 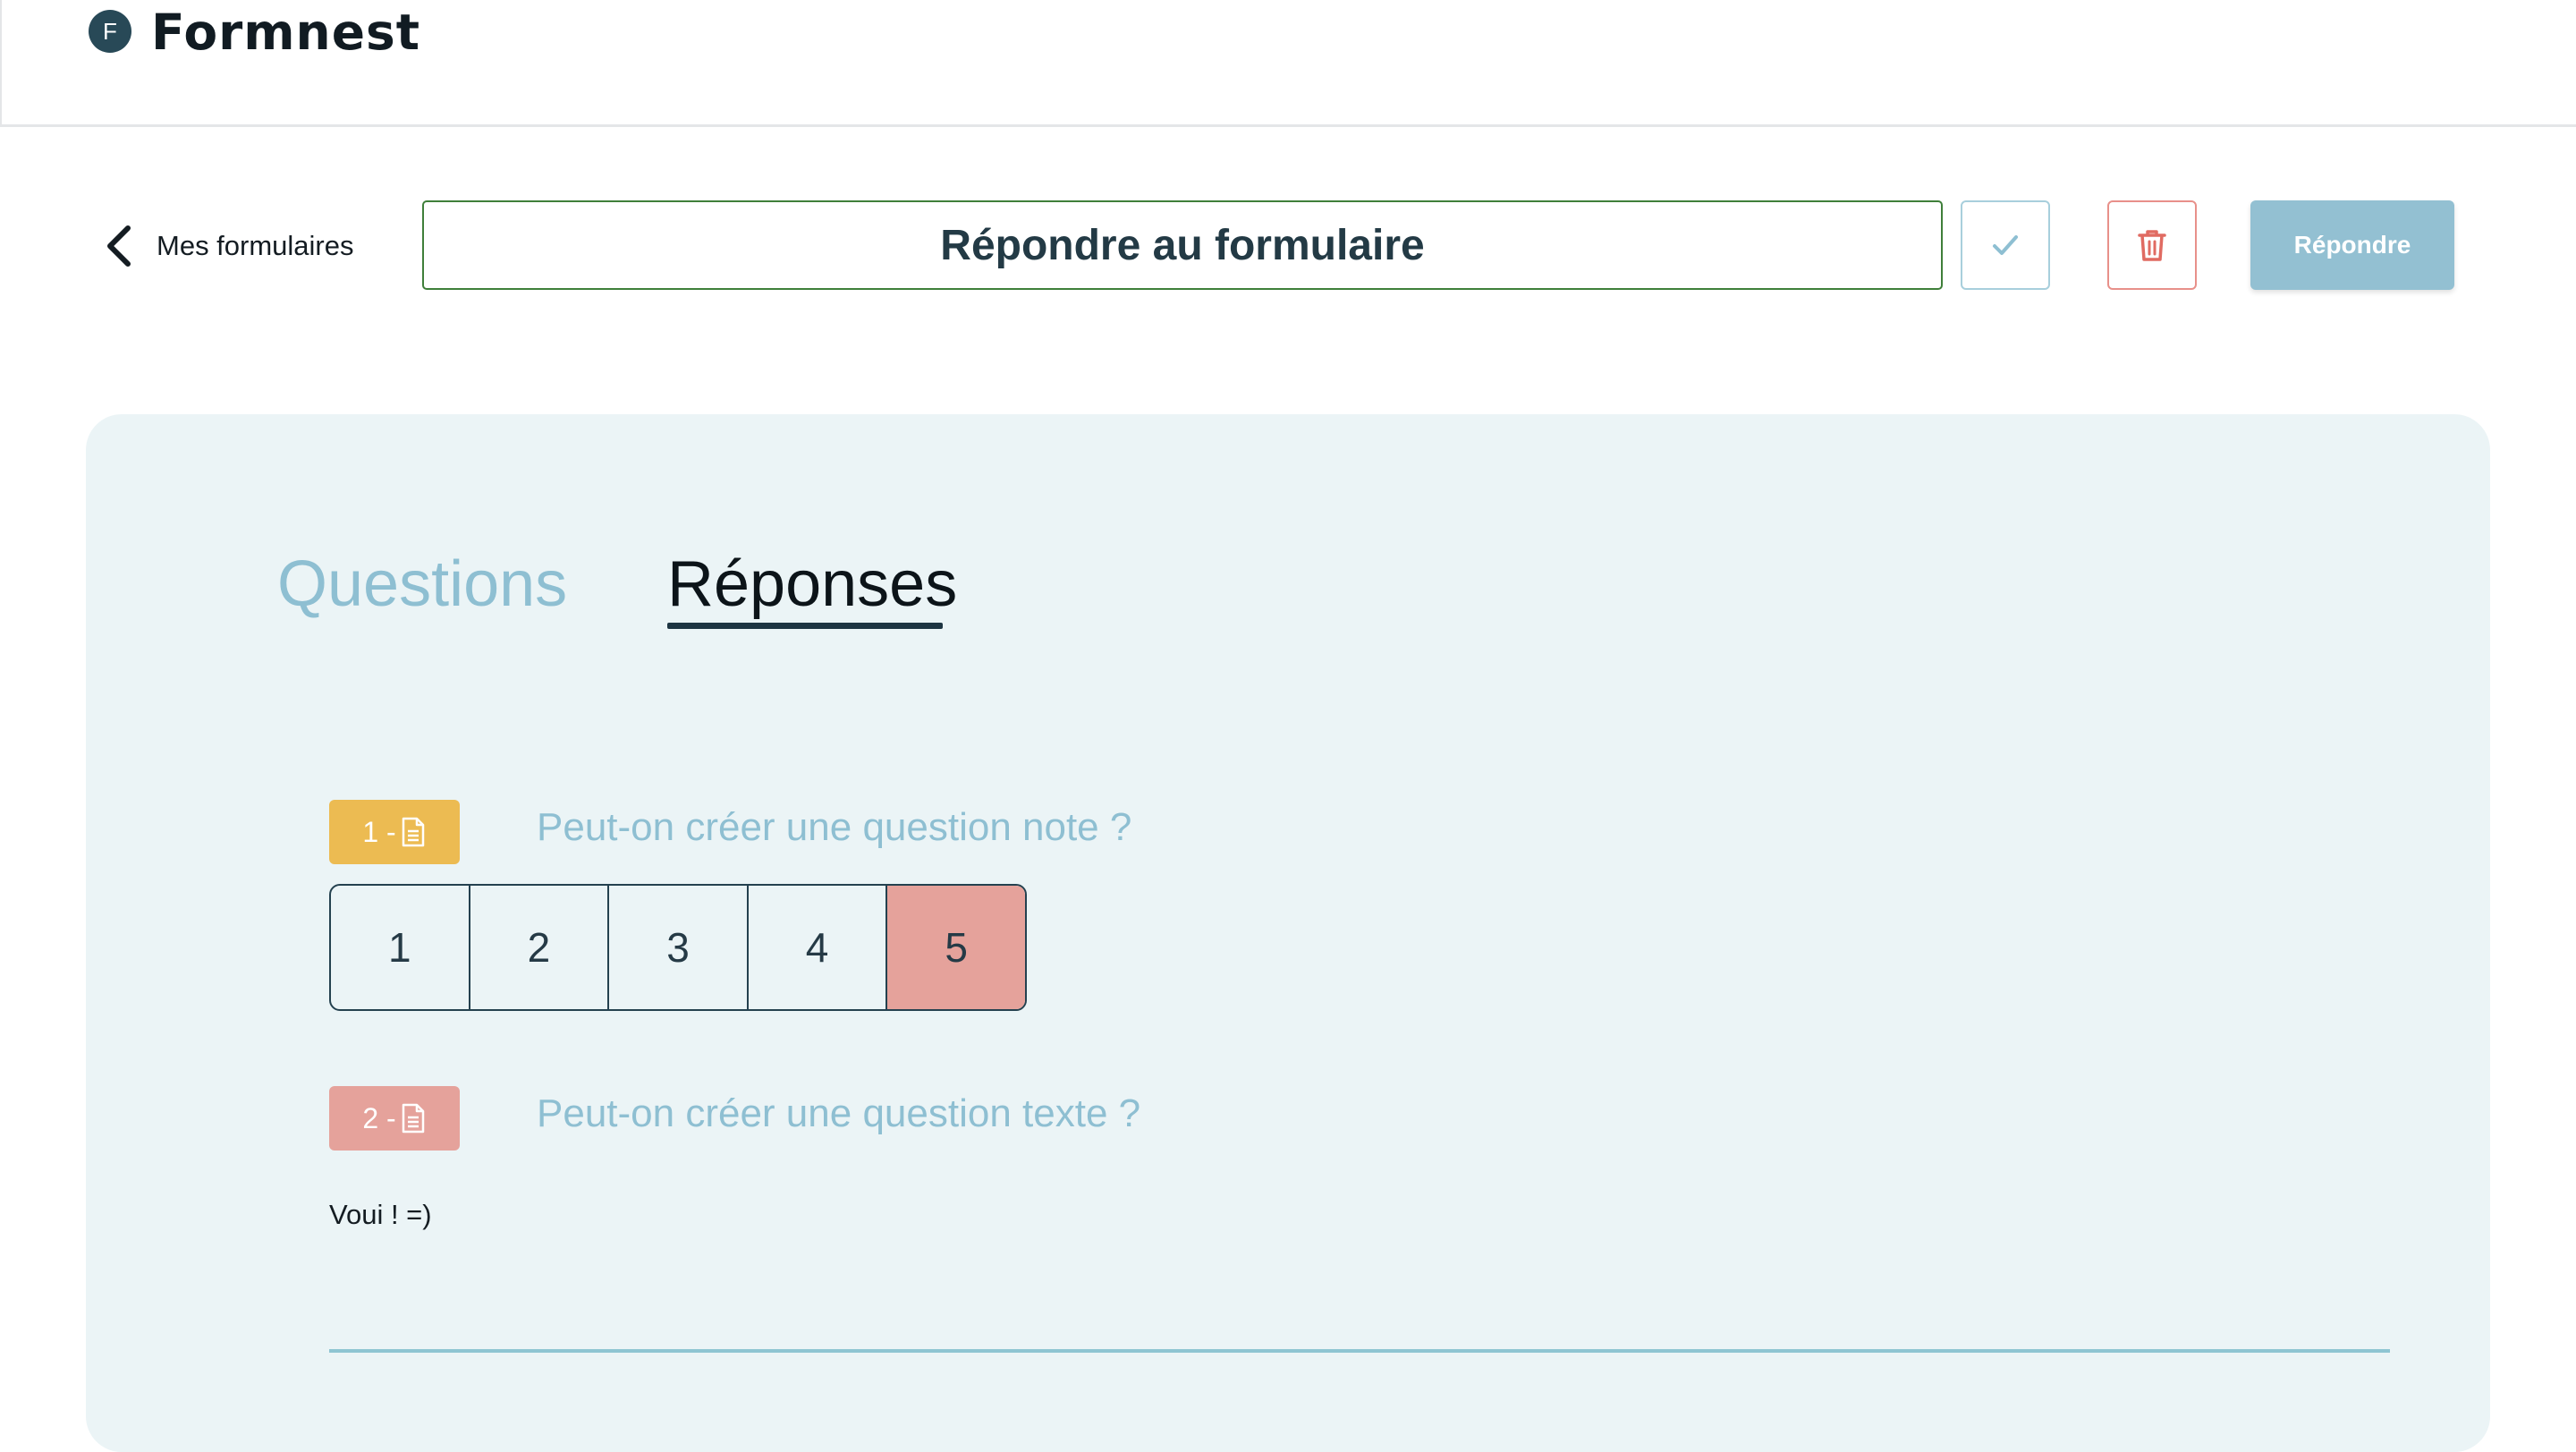 What do you see at coordinates (812, 584) in the screenshot?
I see `tab-responses: Réponses` at bounding box center [812, 584].